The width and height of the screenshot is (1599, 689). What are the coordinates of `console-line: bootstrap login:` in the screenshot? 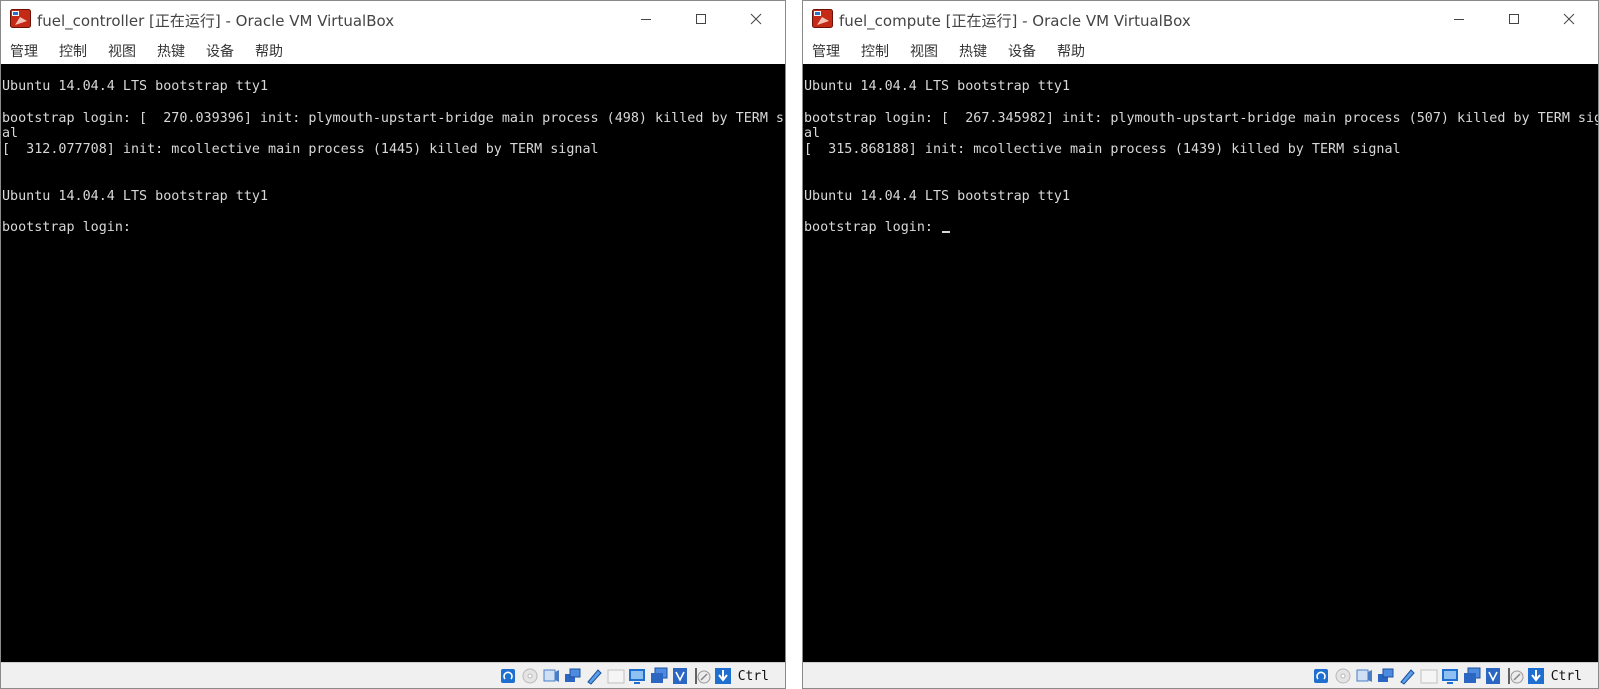 It's located at (71, 227).